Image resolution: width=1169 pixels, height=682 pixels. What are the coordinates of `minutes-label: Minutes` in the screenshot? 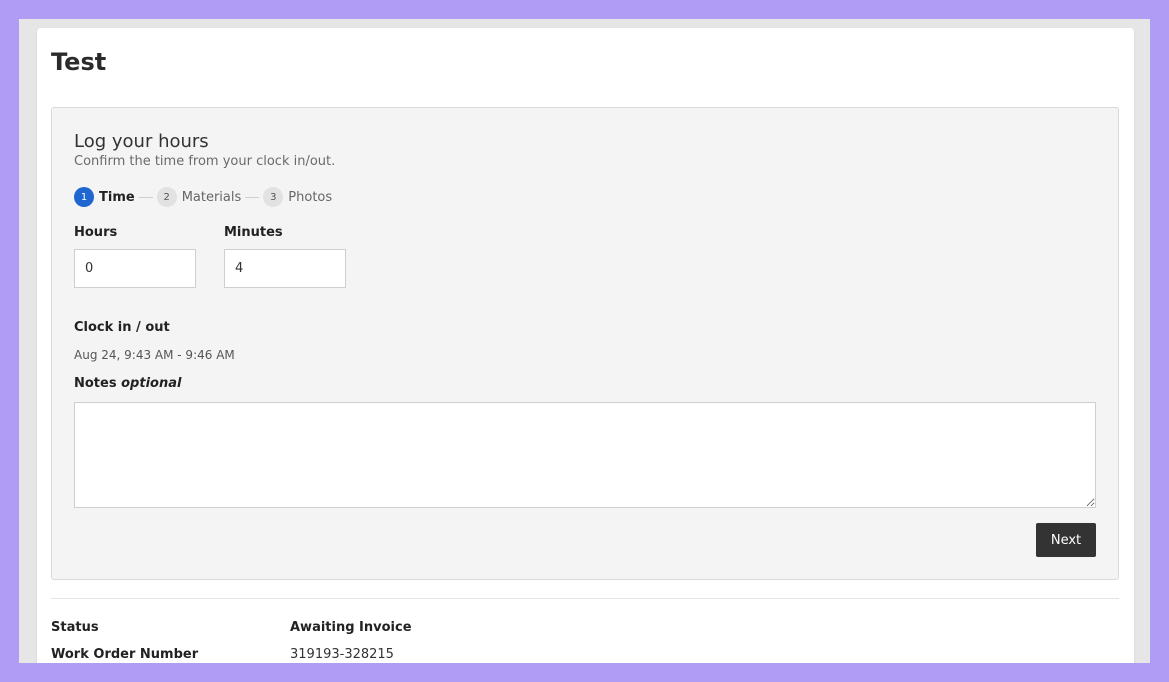 It's located at (253, 232).